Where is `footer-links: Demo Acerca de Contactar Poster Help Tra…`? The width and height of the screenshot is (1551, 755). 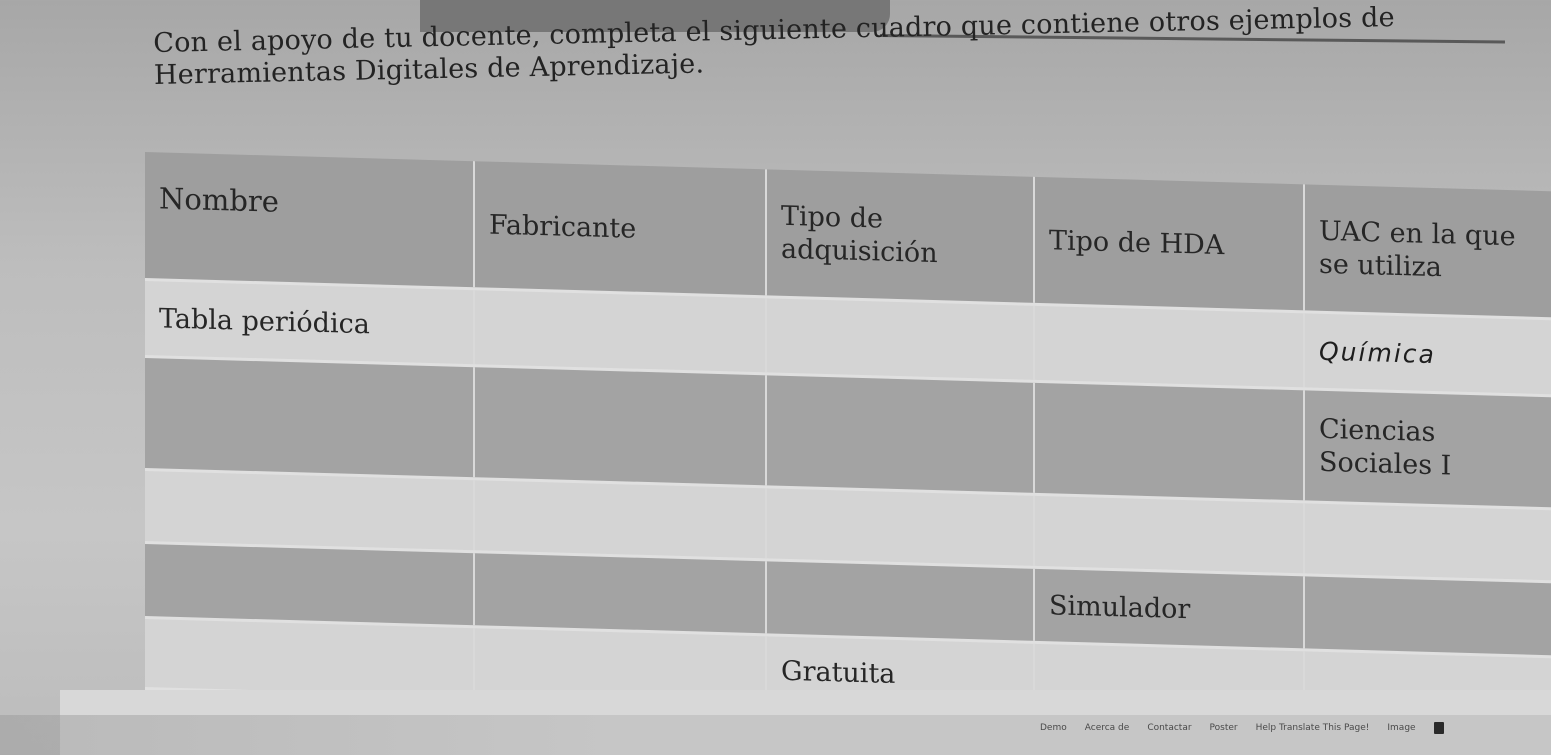 footer-links: Demo Acerca de Contactar Poster Help Tra… is located at coordinates (1242, 728).